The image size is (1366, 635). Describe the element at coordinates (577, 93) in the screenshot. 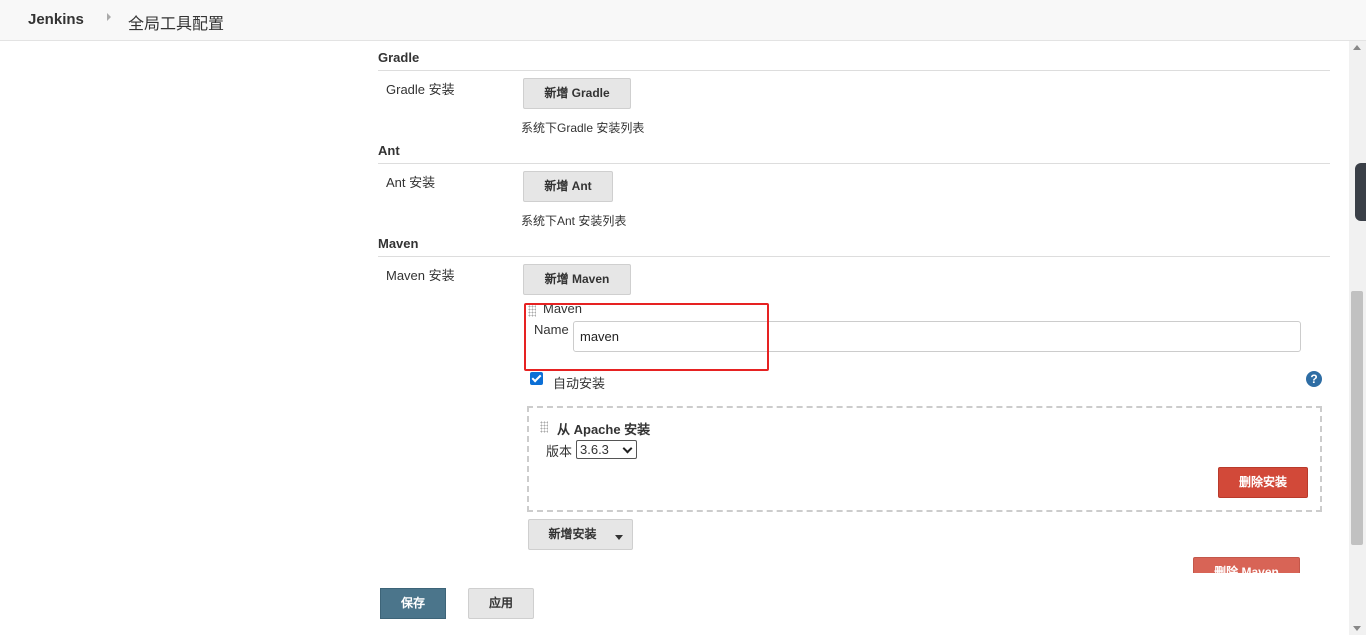

I see `add-gradle-button: 新增 Gradle` at that location.